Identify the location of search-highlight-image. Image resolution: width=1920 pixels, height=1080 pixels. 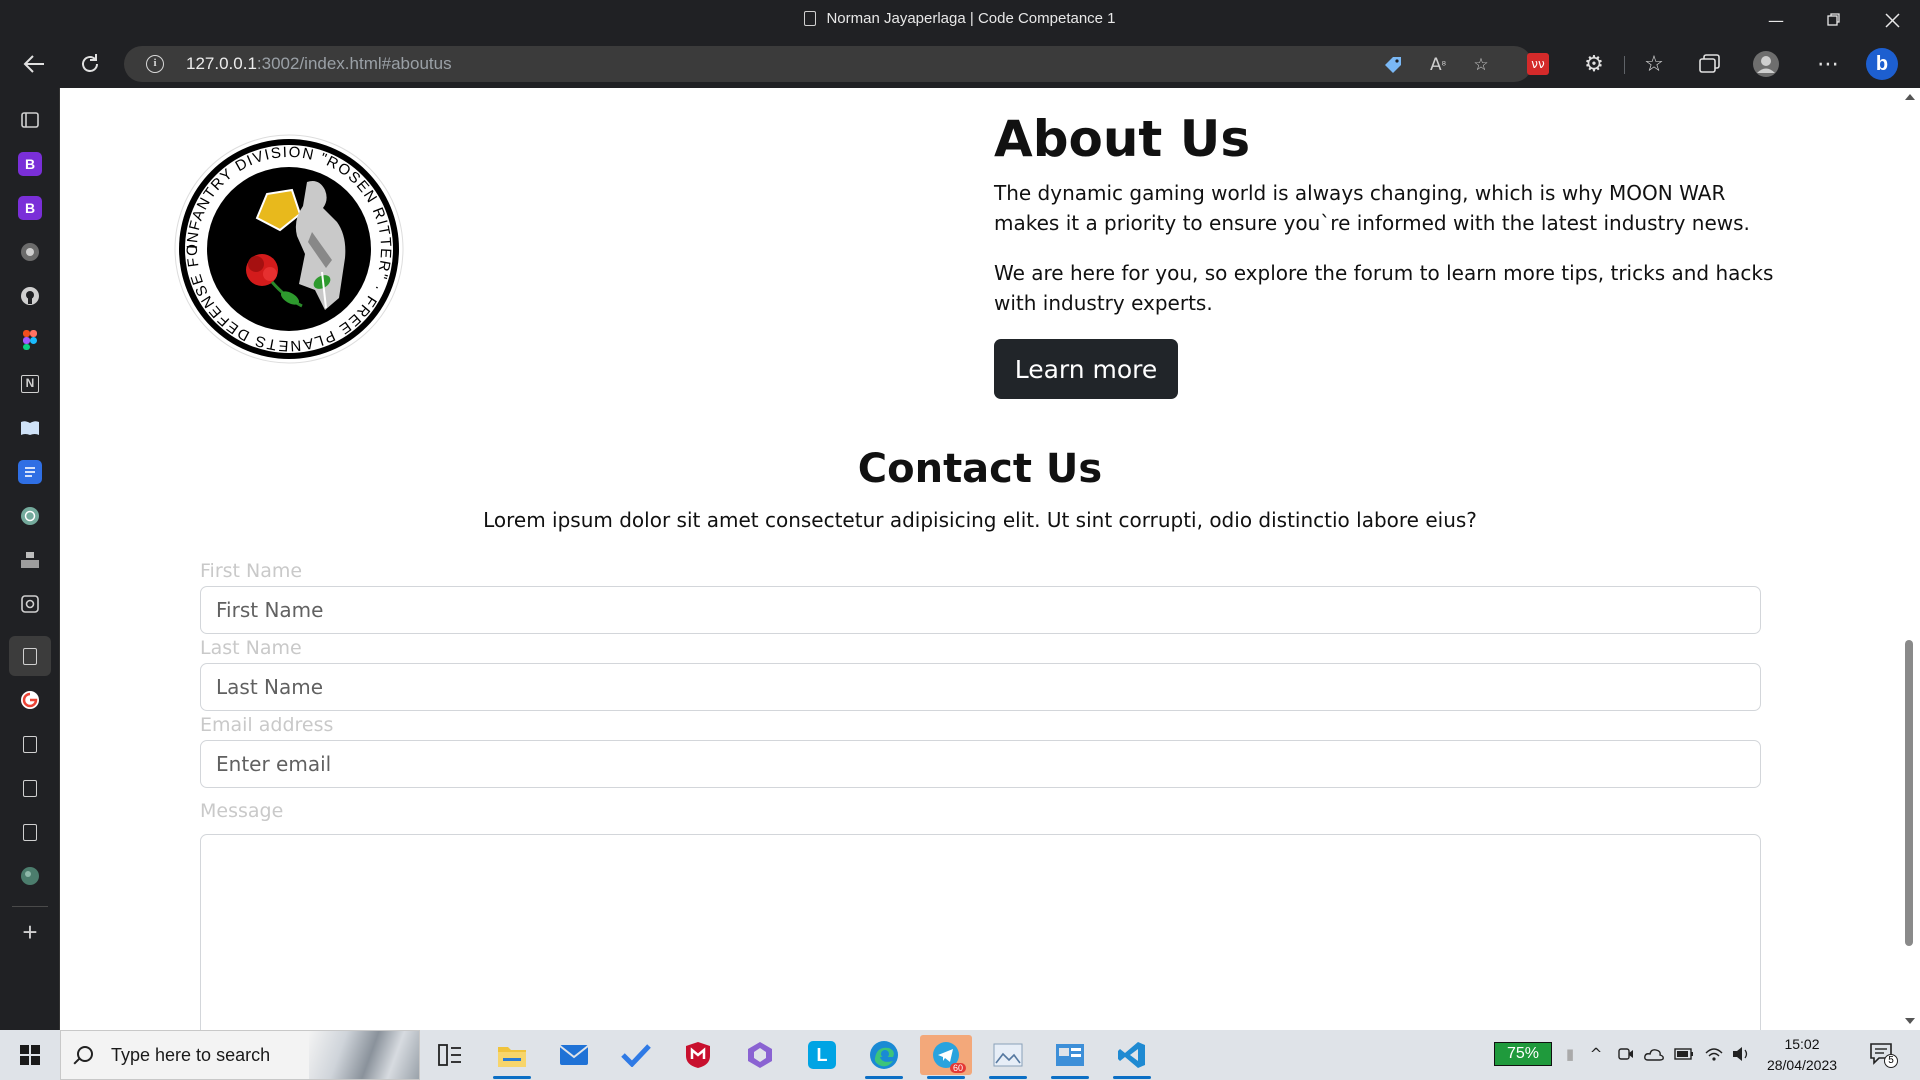
(364, 1055).